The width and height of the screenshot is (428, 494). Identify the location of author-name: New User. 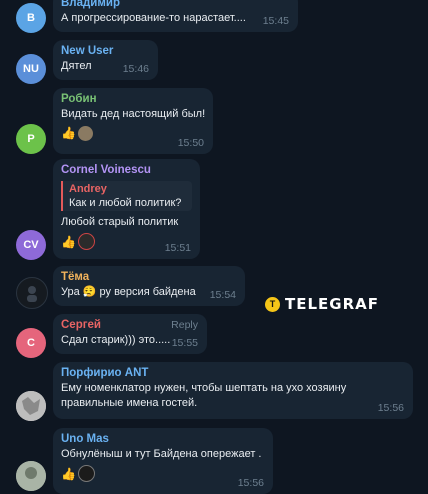
(105, 51).